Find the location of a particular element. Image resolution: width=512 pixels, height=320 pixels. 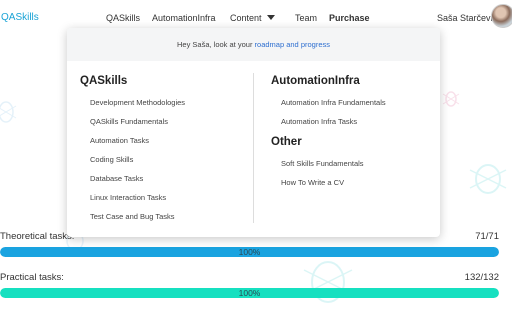

nav-content-label: Content is located at coordinates (246, 18).